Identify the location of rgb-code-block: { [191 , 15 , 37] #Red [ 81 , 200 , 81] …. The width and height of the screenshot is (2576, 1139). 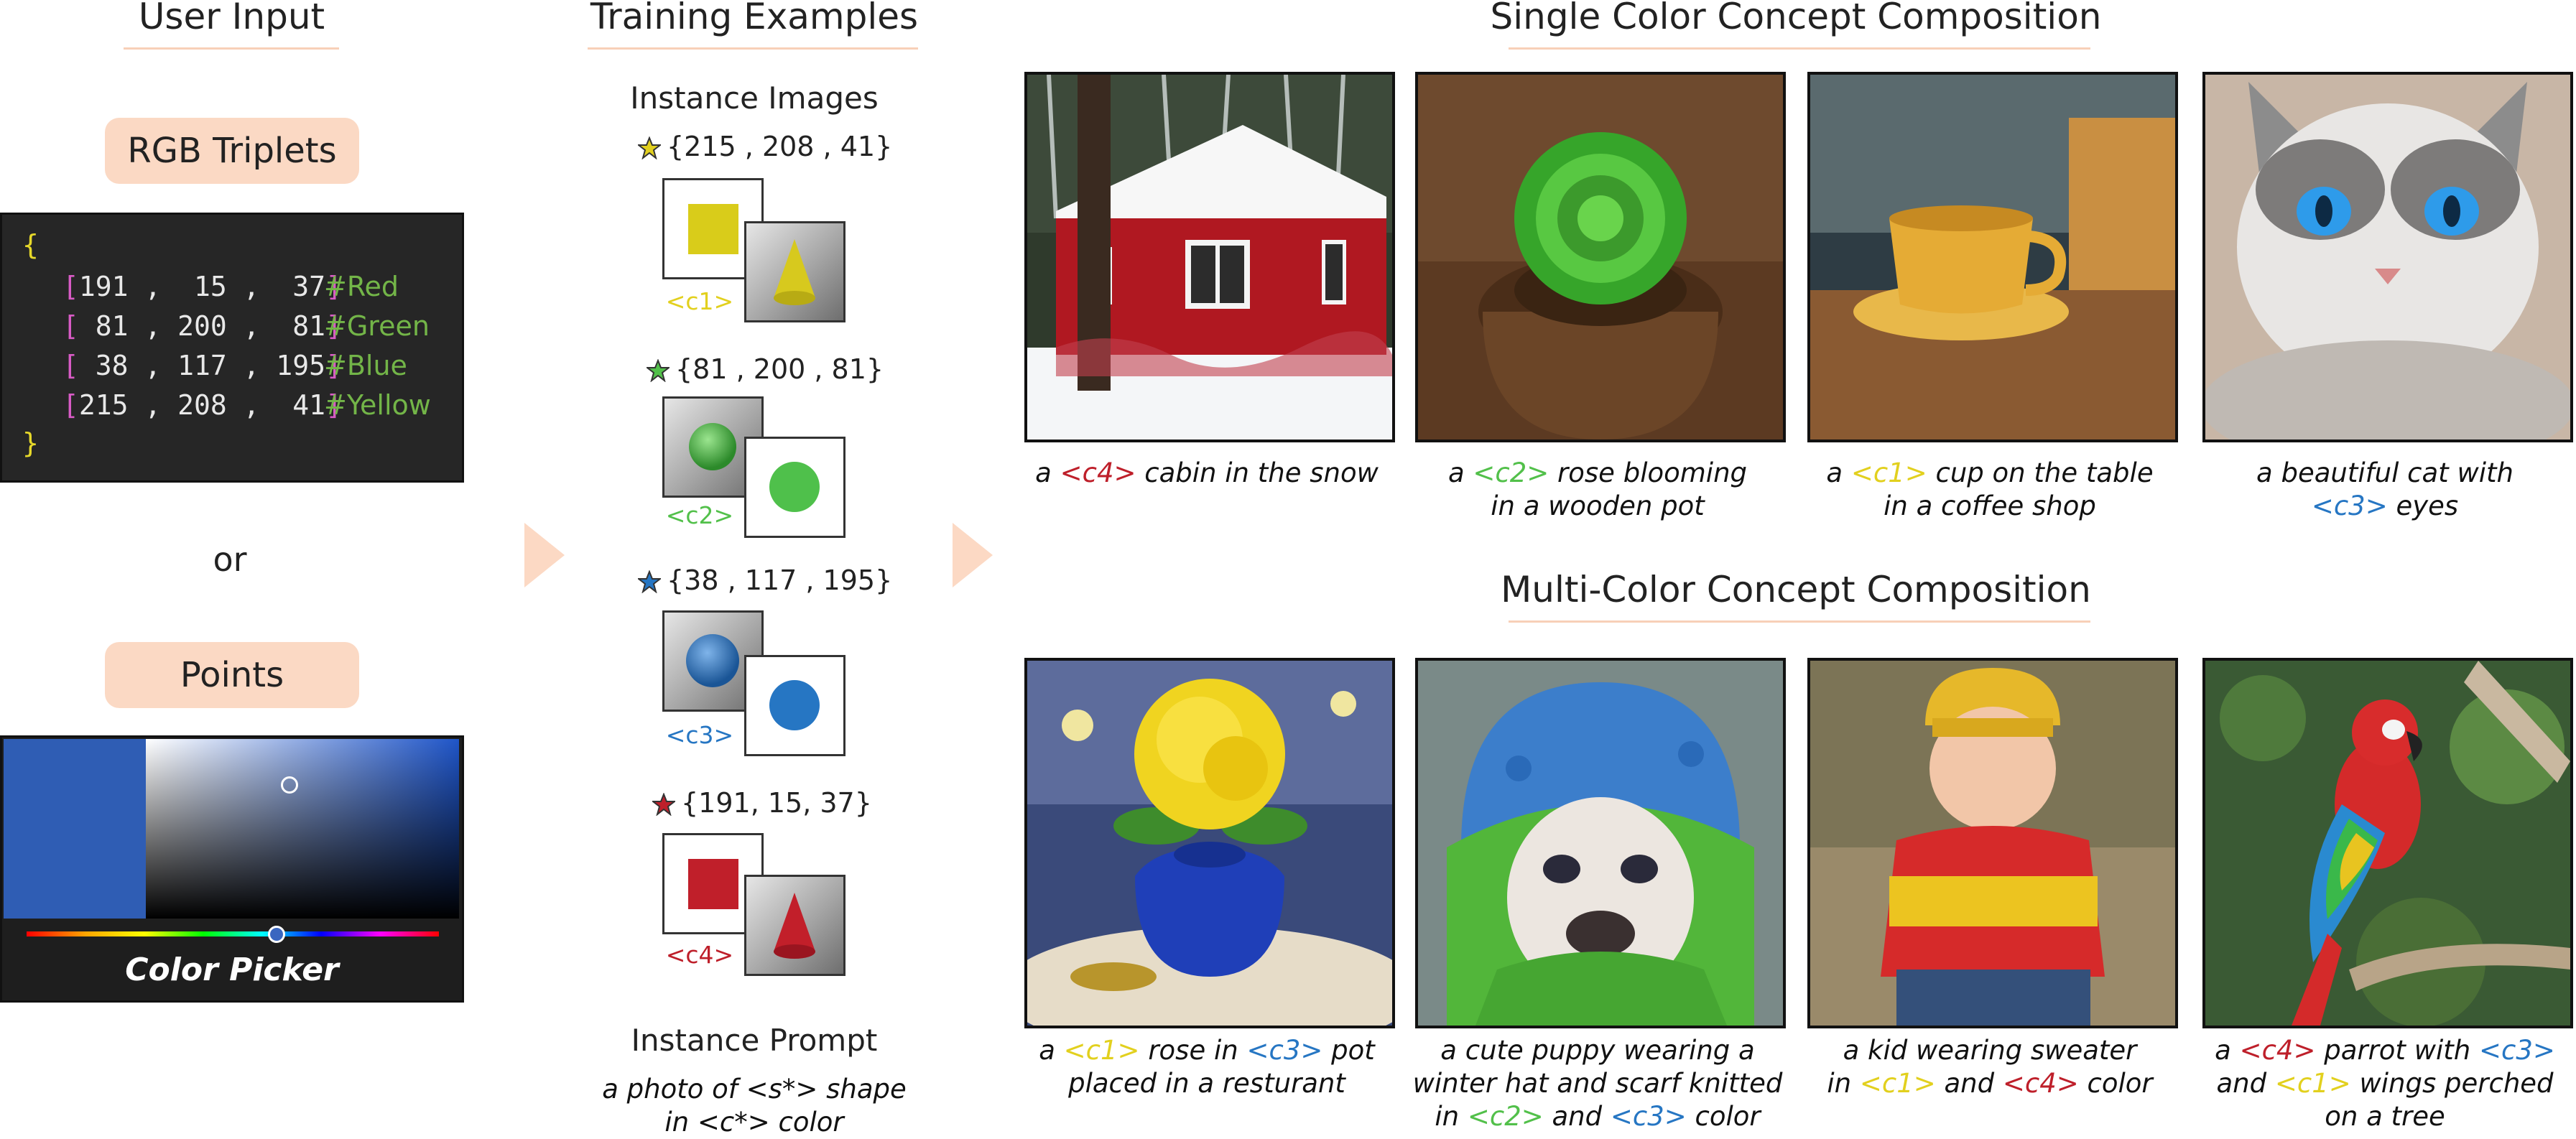
(232, 348).